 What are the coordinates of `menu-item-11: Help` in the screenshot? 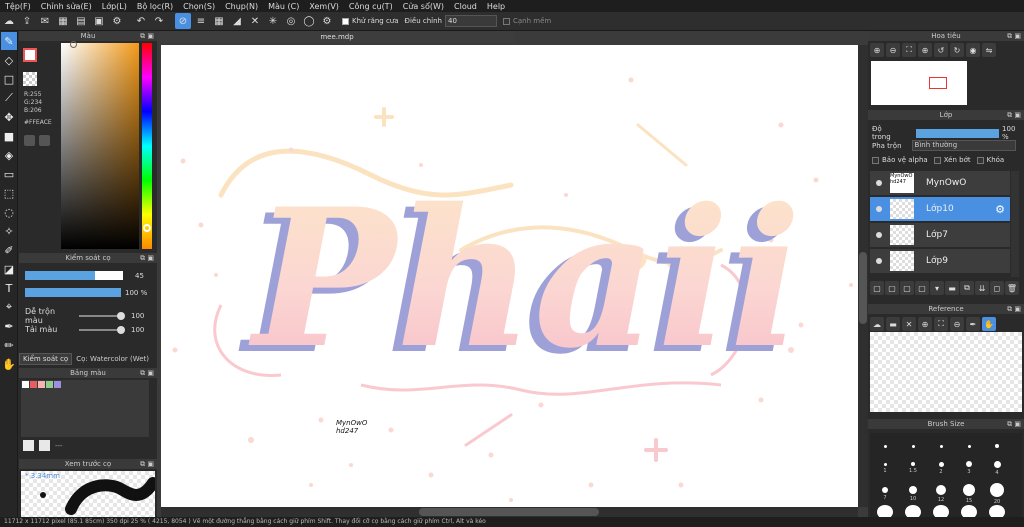 It's located at (496, 6).